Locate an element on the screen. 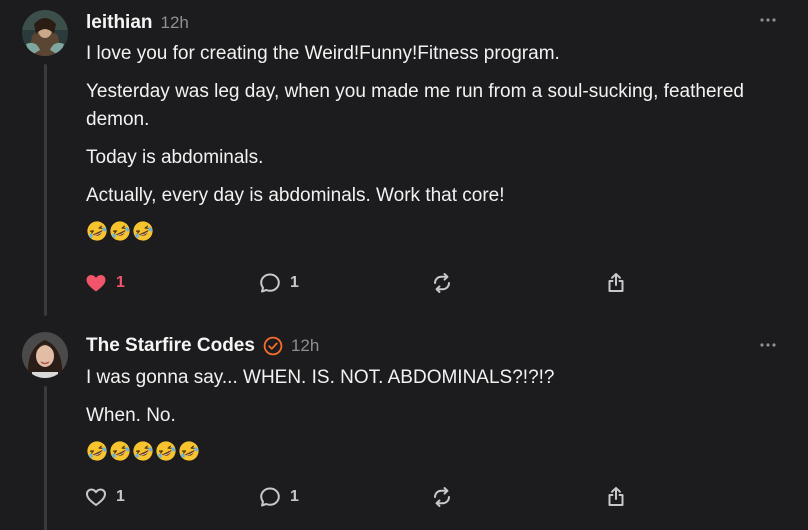 This screenshot has height=530, width=808. post-header: leithian 12h is located at coordinates (137, 23).